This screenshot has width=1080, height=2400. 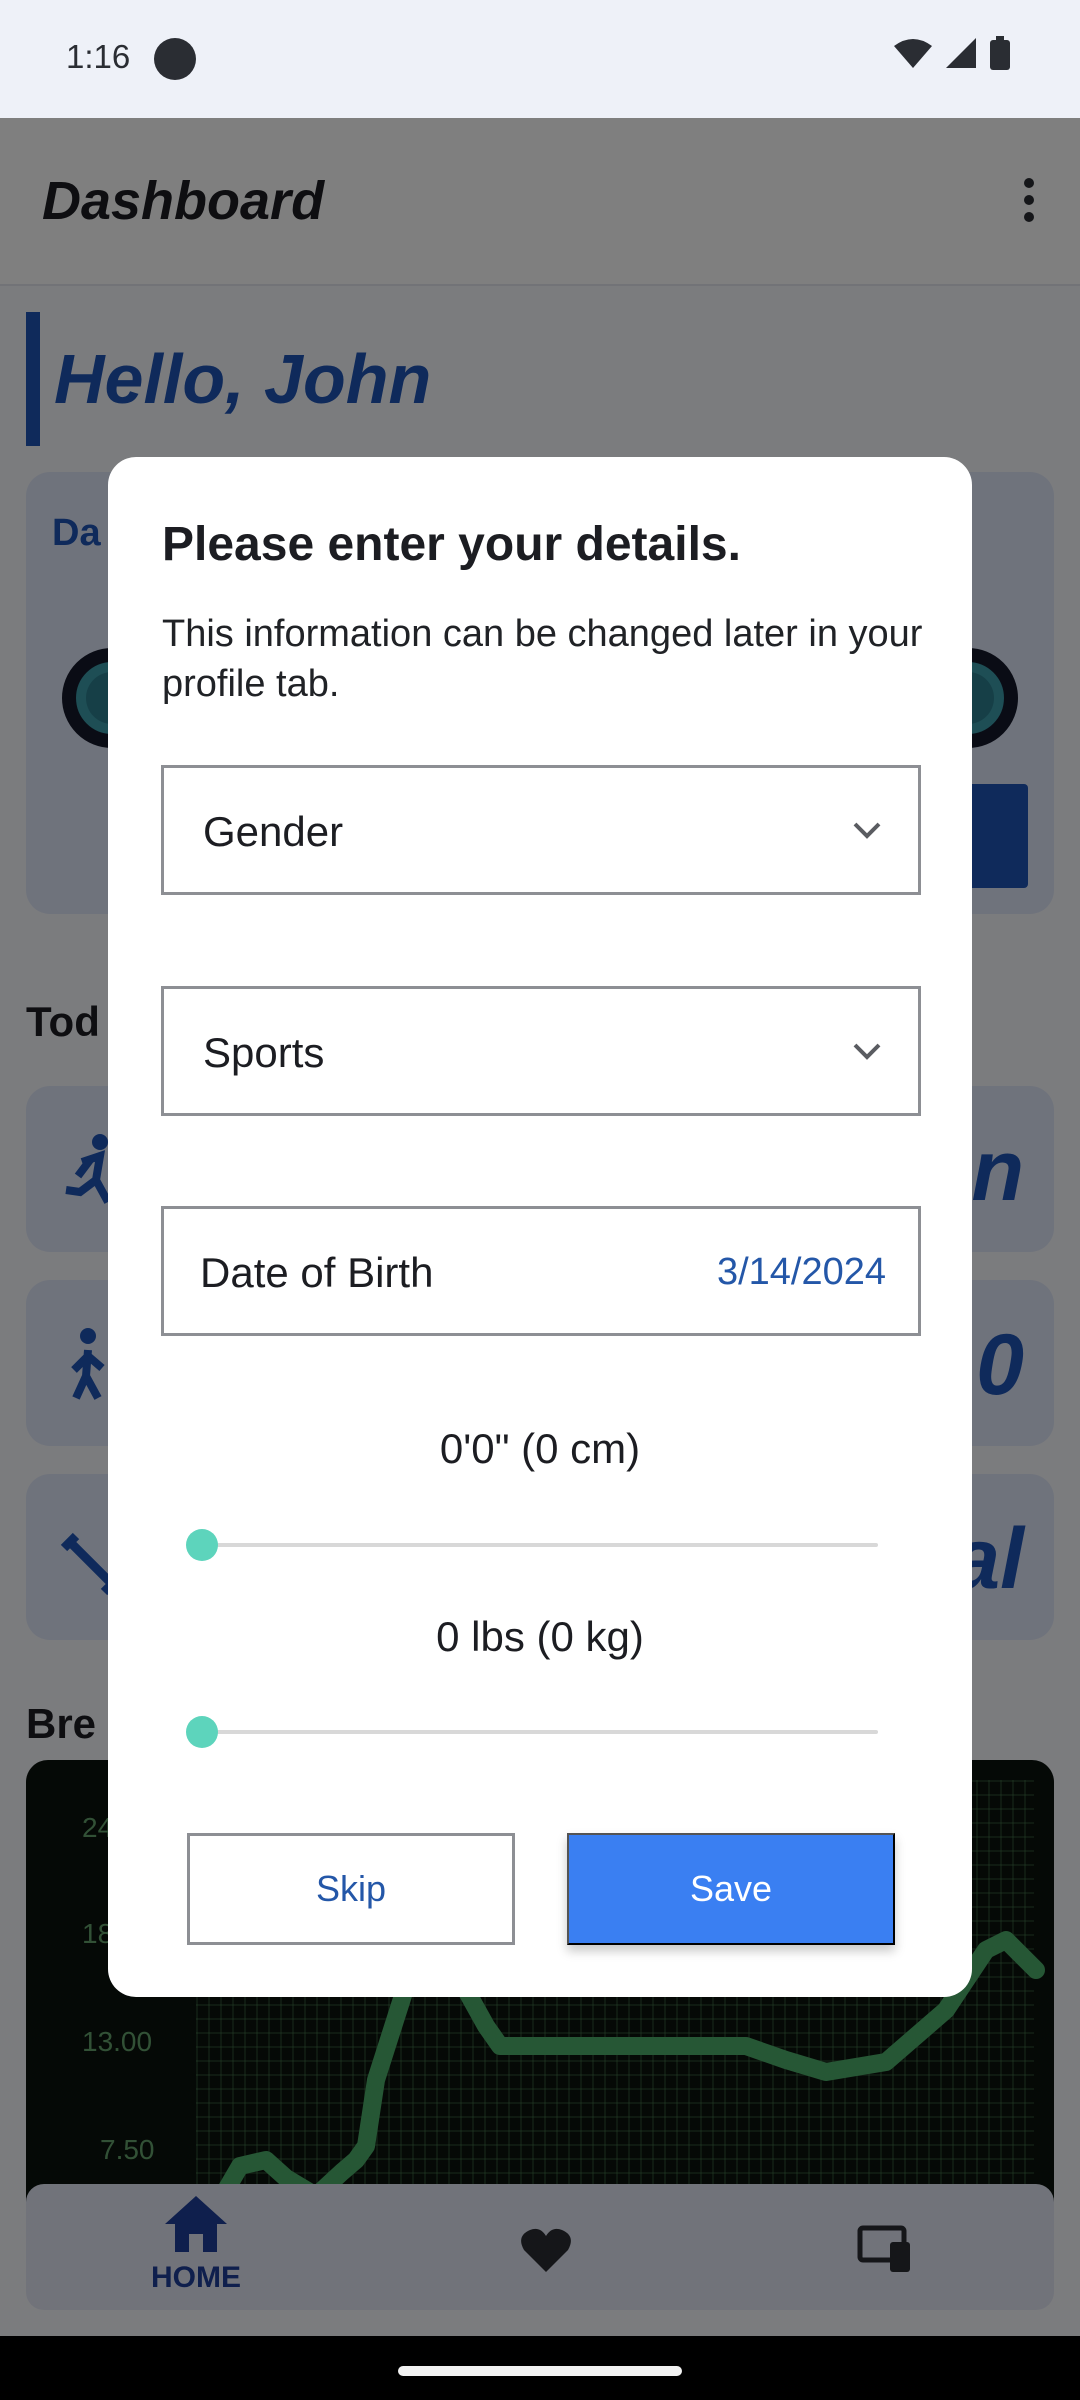 I want to click on home-gesture-handle, so click(x=540, y=2371).